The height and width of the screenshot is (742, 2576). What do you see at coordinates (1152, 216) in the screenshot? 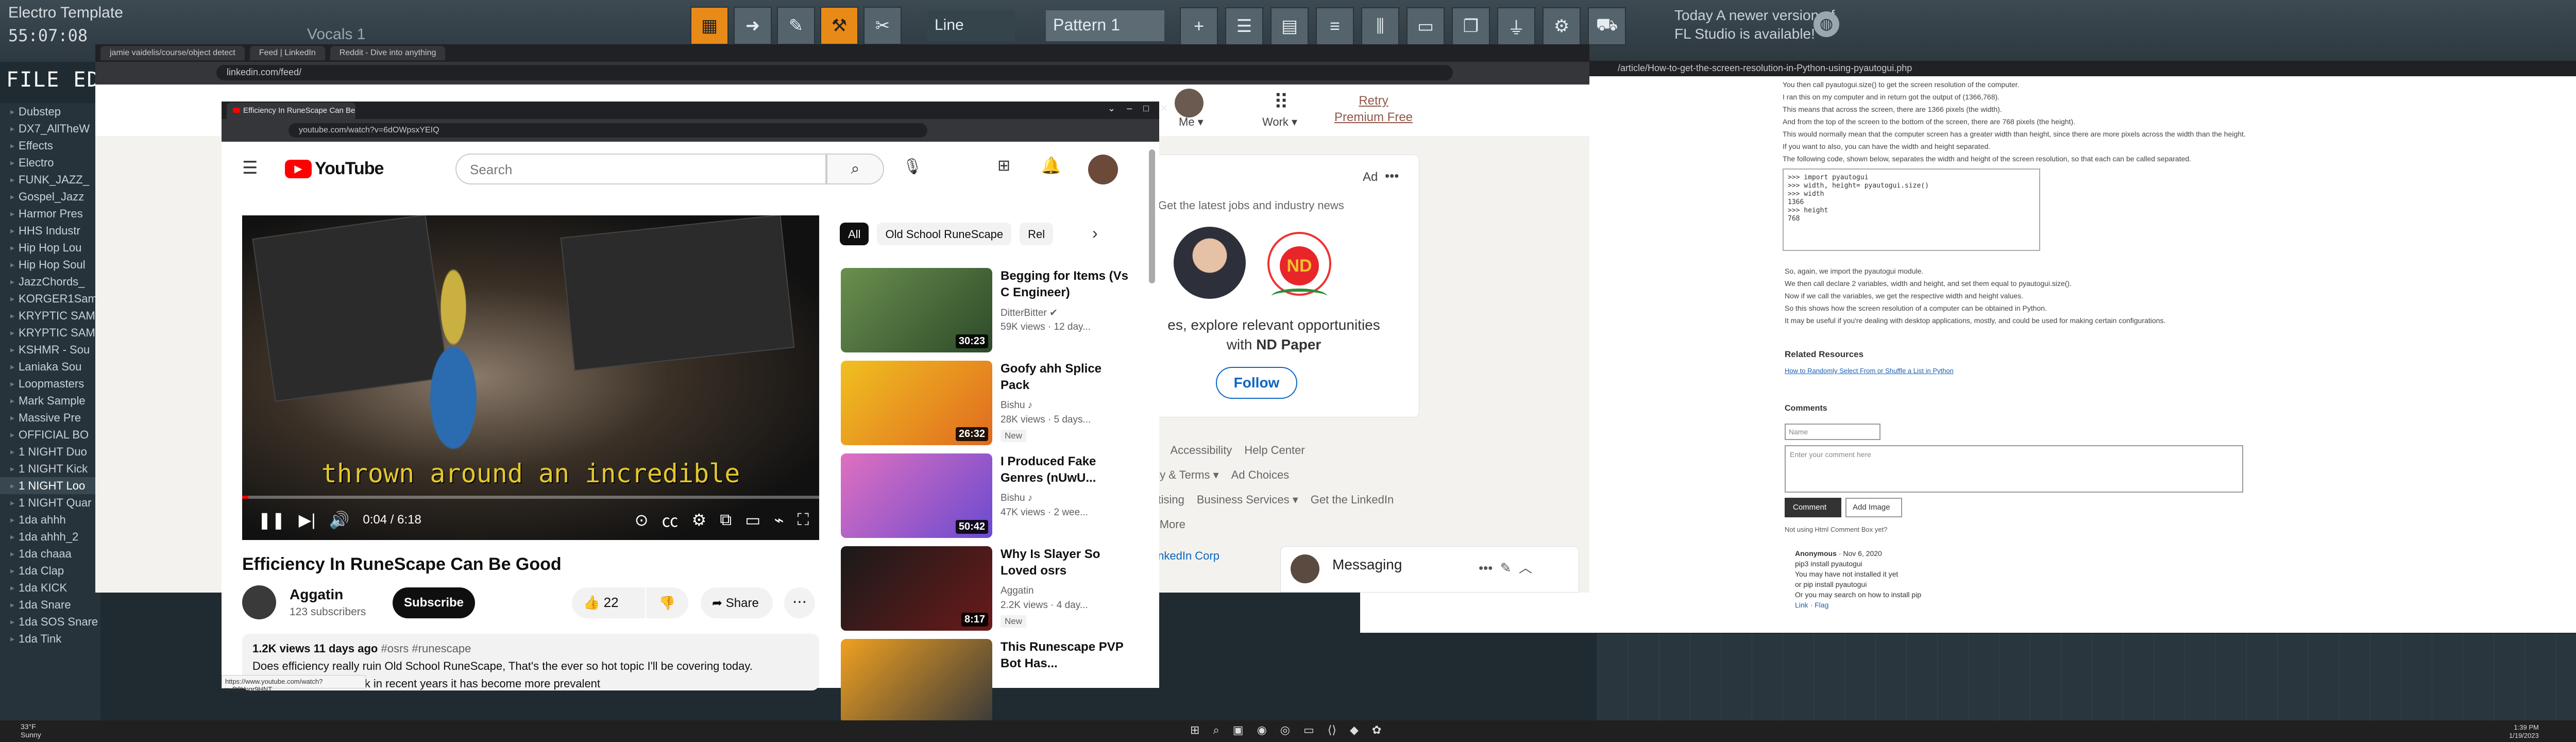
I see `scrollbar` at bounding box center [1152, 216].